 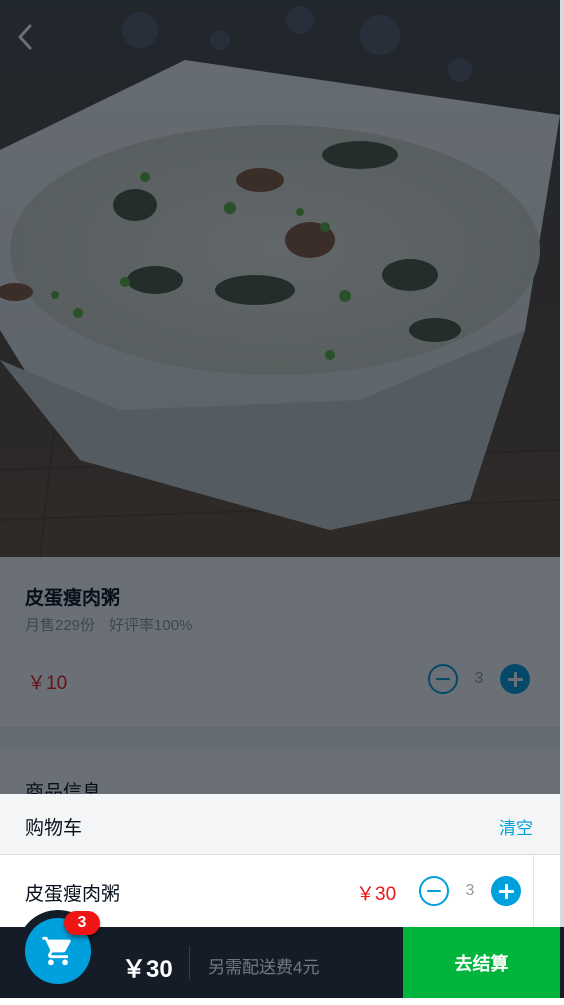 What do you see at coordinates (73, 598) in the screenshot?
I see `food-name: 皮蛋瘦肉粥` at bounding box center [73, 598].